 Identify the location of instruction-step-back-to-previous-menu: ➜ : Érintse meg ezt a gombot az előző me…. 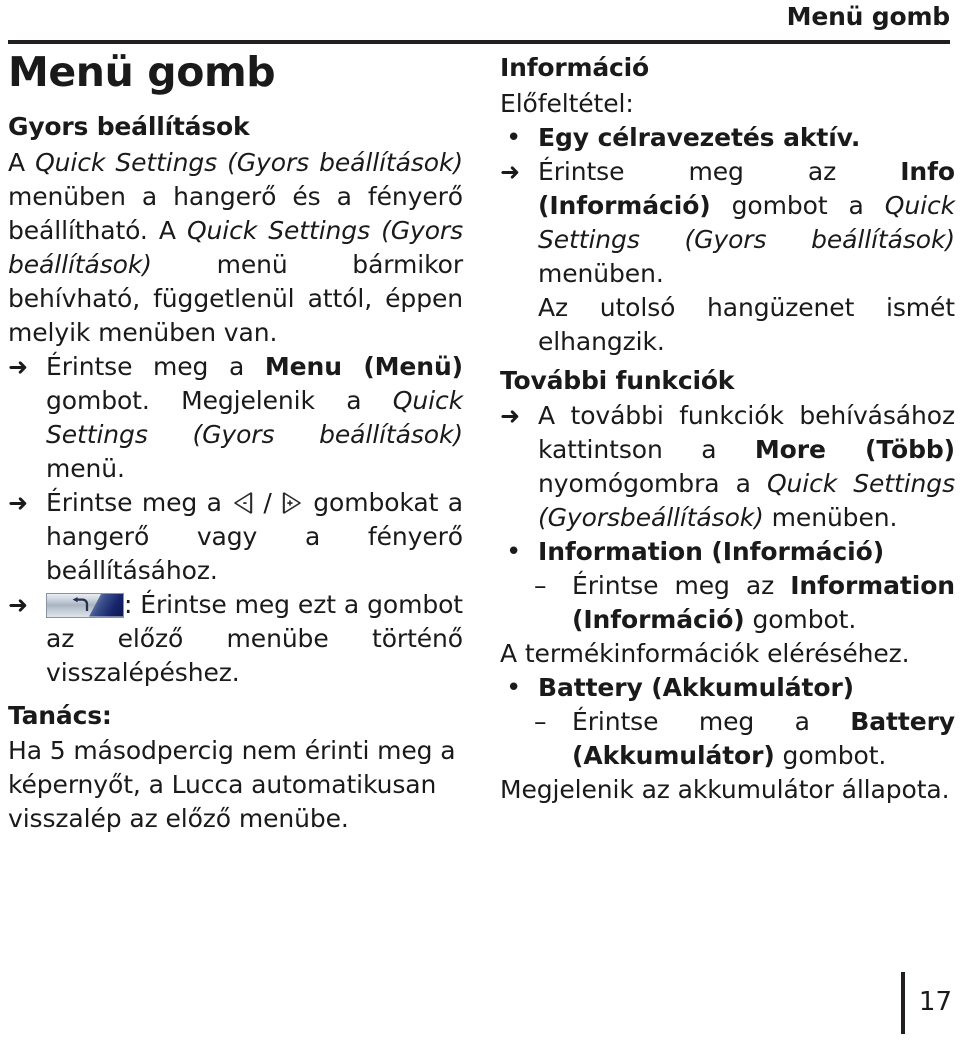
(235, 639).